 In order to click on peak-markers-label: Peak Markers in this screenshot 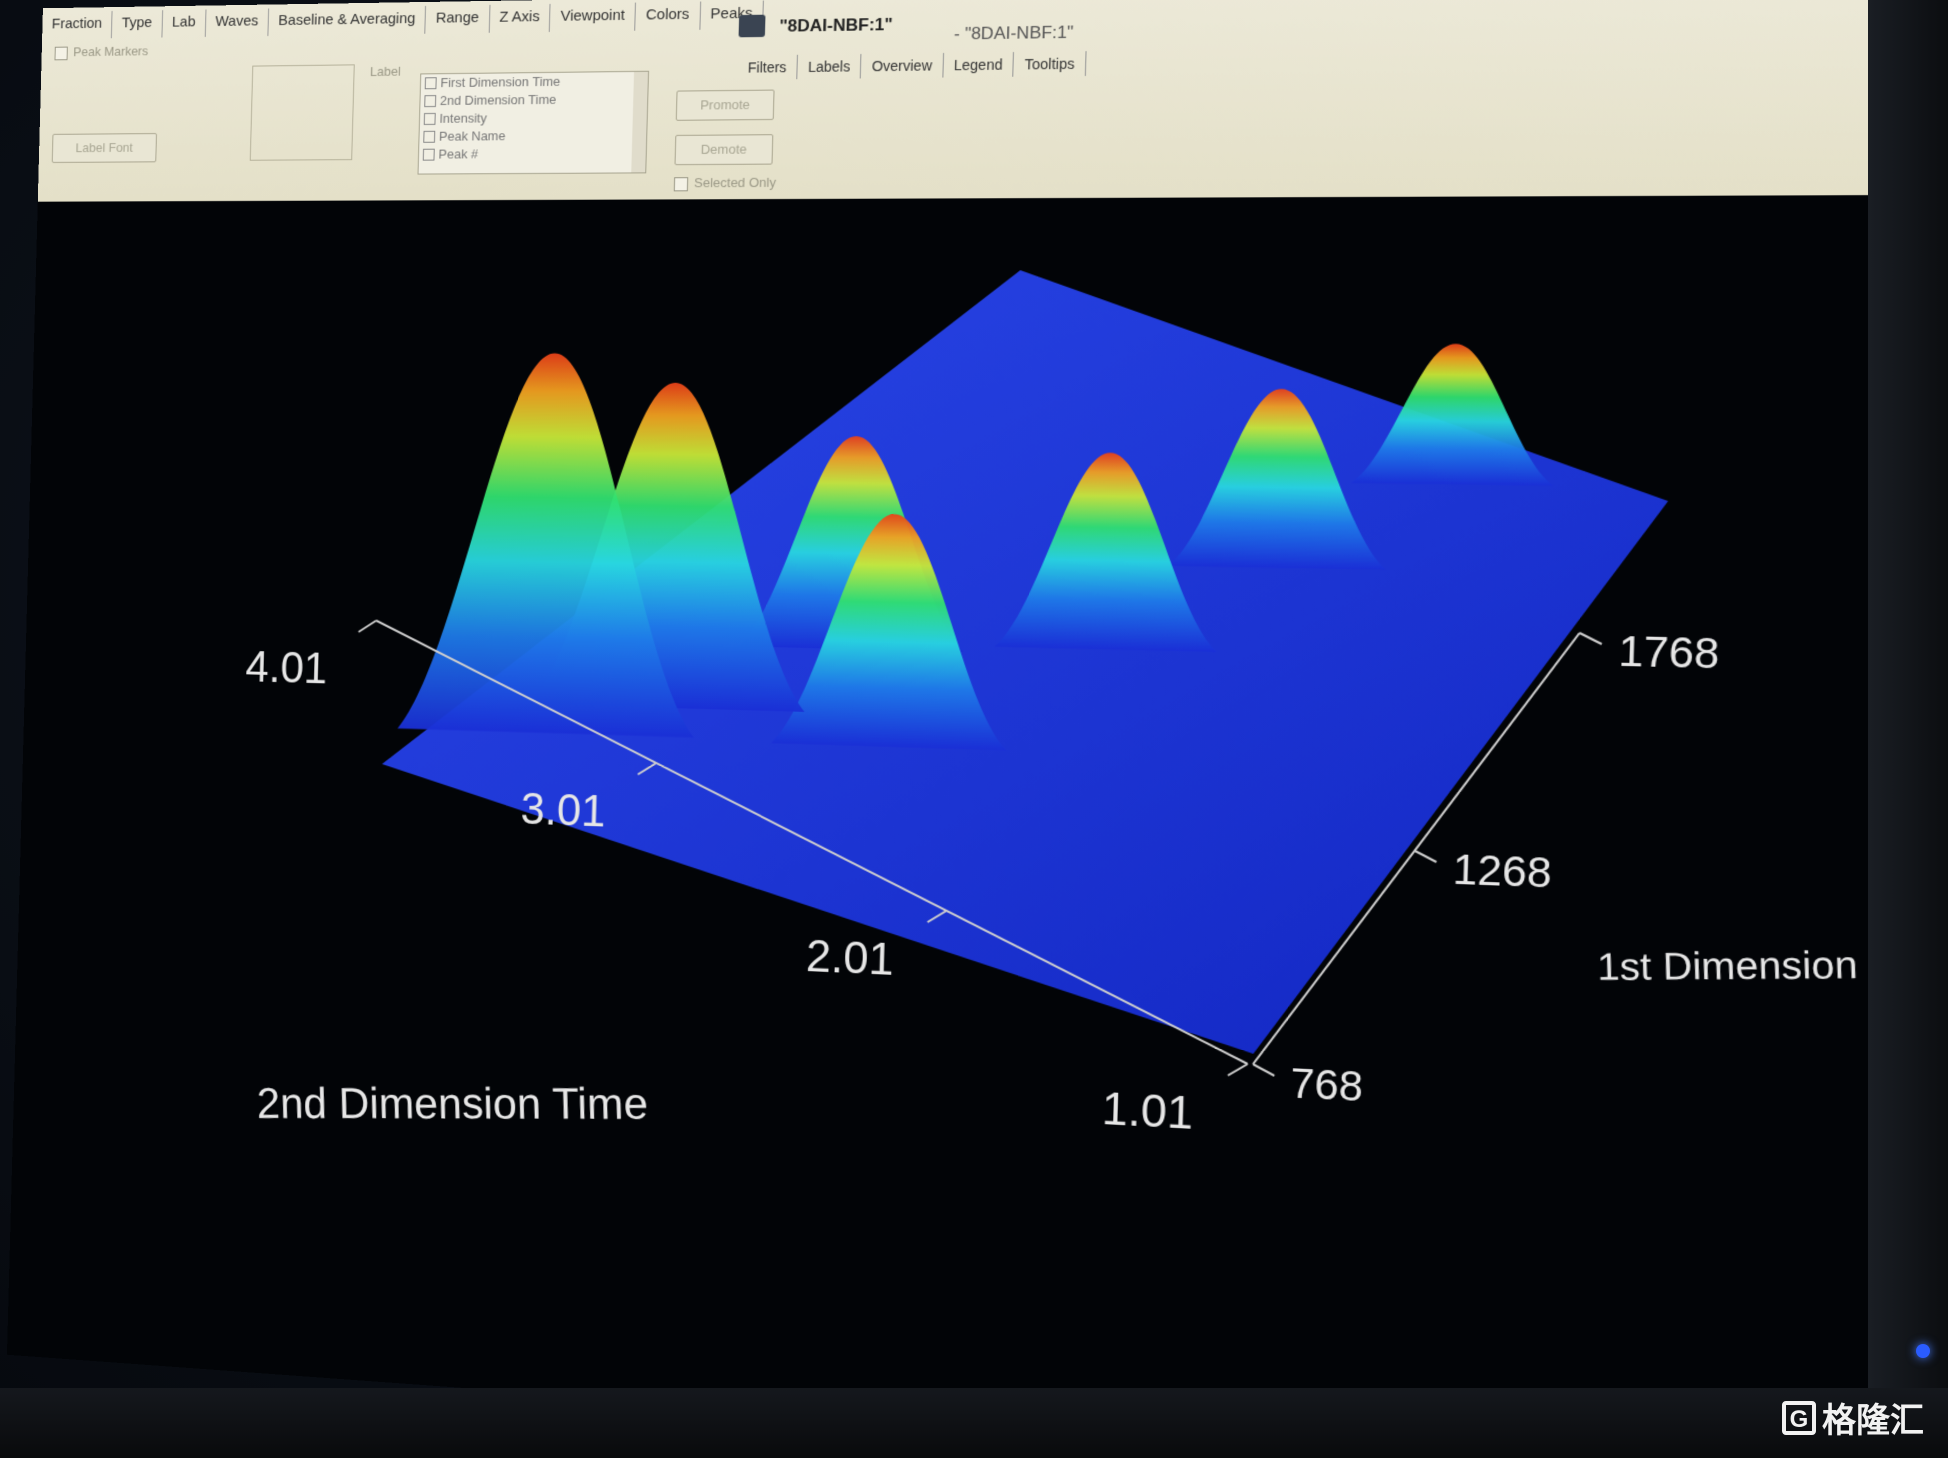, I will do `click(111, 51)`.